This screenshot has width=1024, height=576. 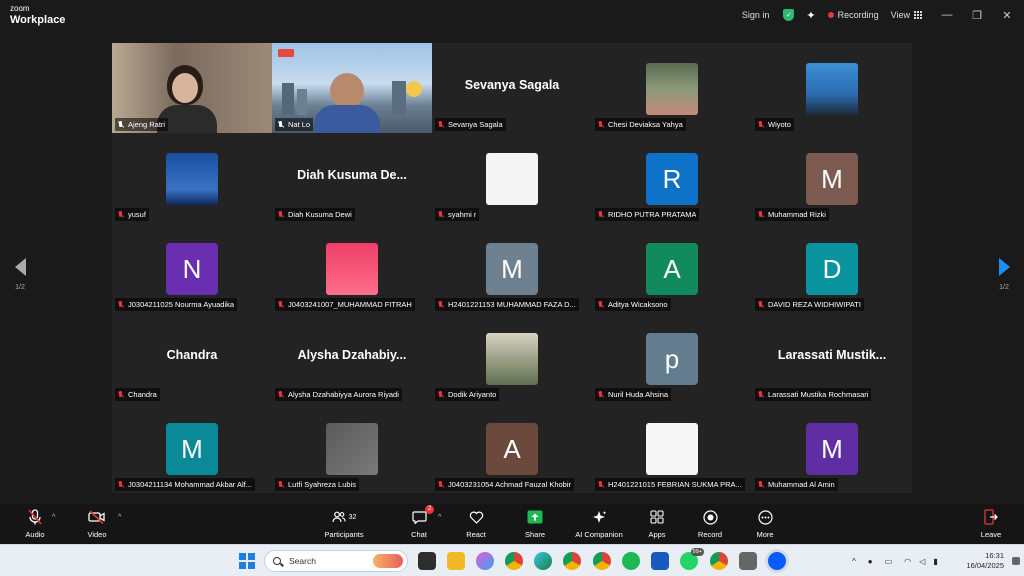 What do you see at coordinates (512, 88) in the screenshot?
I see `participant-tile: Sevanya Sagala Sevanya Sagala` at bounding box center [512, 88].